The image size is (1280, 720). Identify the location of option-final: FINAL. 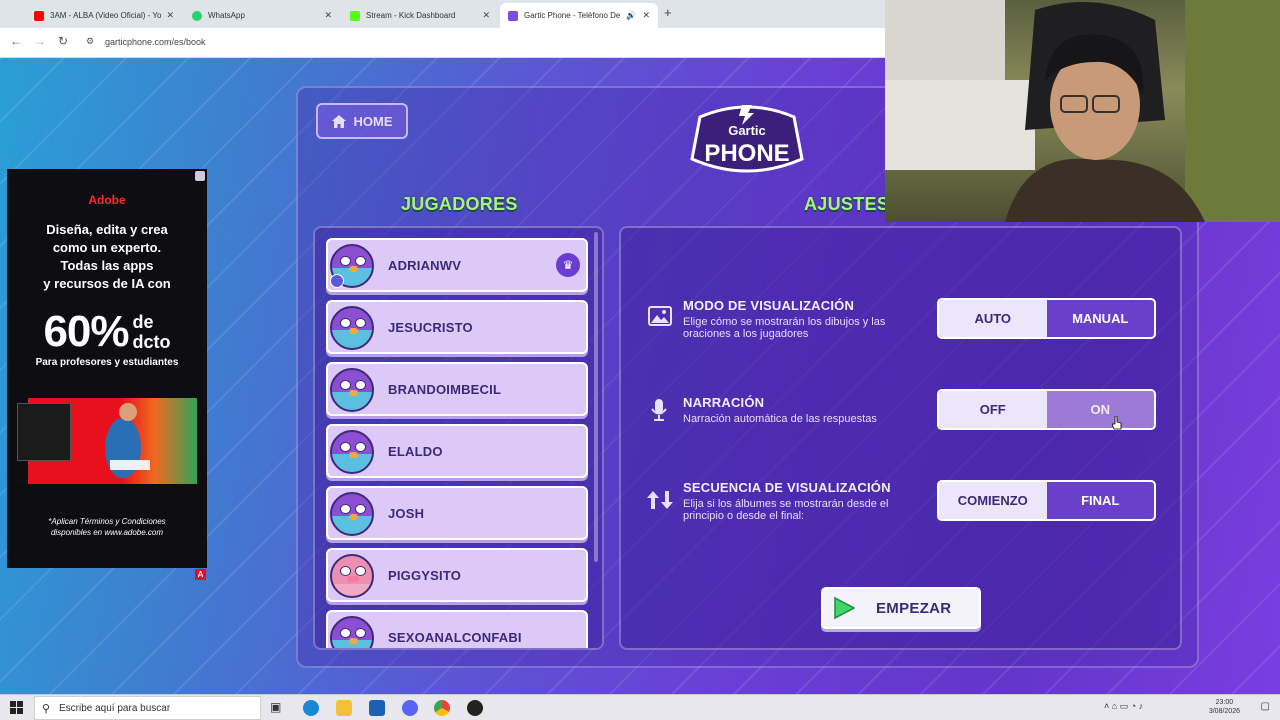
(1101, 500).